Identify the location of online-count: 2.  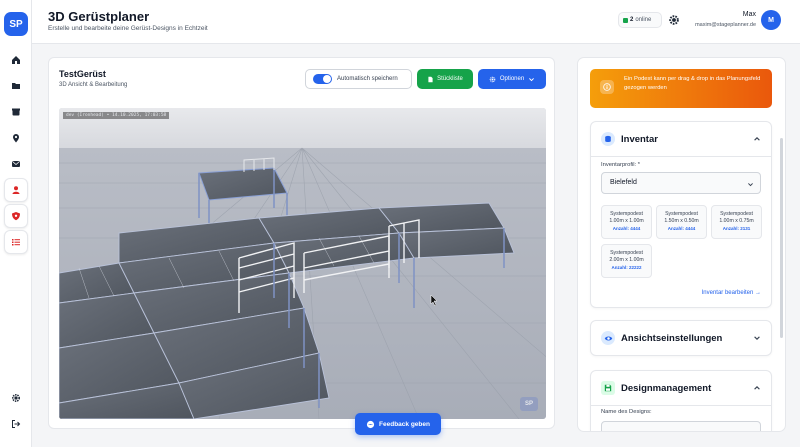
(632, 20).